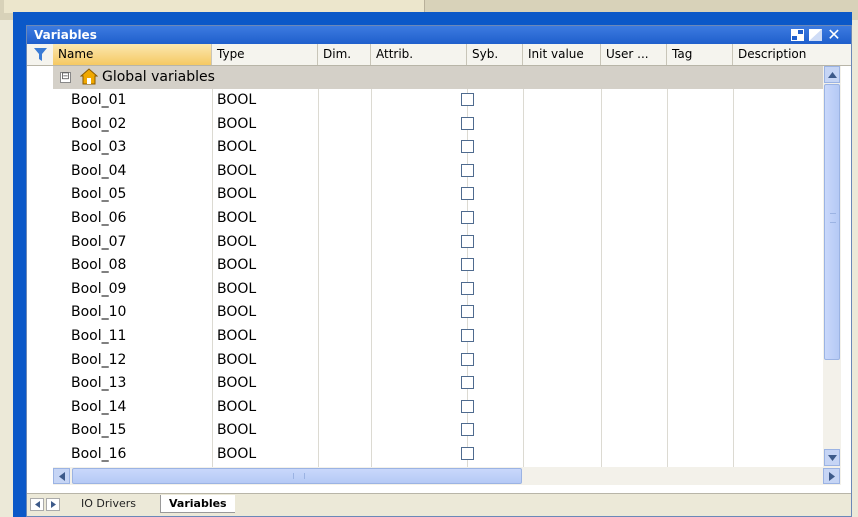 The image size is (858, 517). Describe the element at coordinates (53, 504) in the screenshot. I see `tab-next-icon` at that location.